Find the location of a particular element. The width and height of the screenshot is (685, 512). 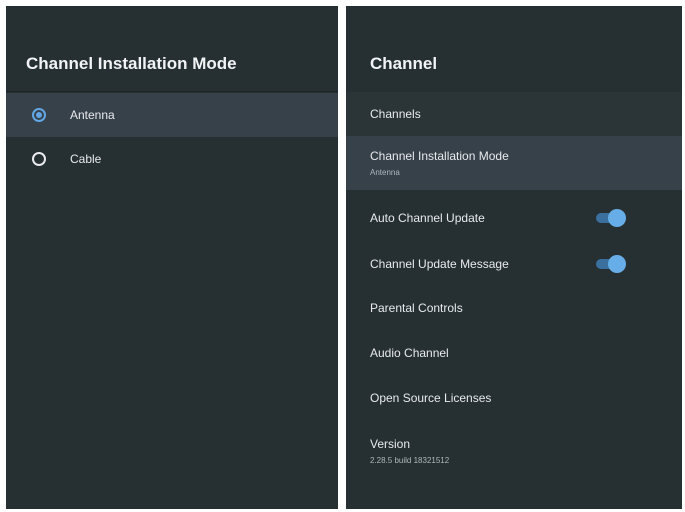

menu-item-value: Antenna is located at coordinates (385, 172).